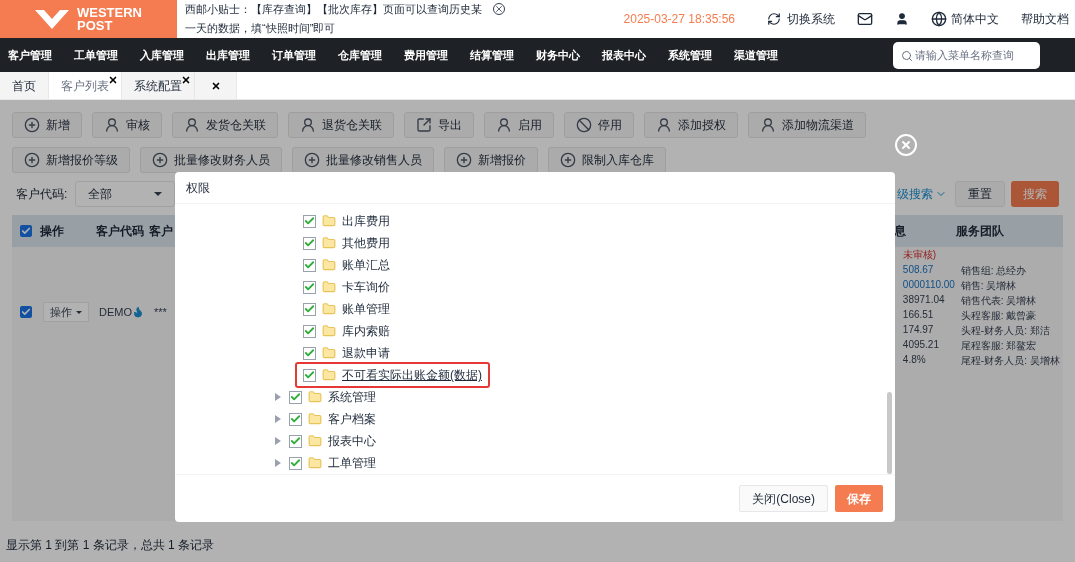 The image size is (1075, 562). Describe the element at coordinates (363, 160) in the screenshot. I see `toolbar-button: 批量修改销售人员` at that location.